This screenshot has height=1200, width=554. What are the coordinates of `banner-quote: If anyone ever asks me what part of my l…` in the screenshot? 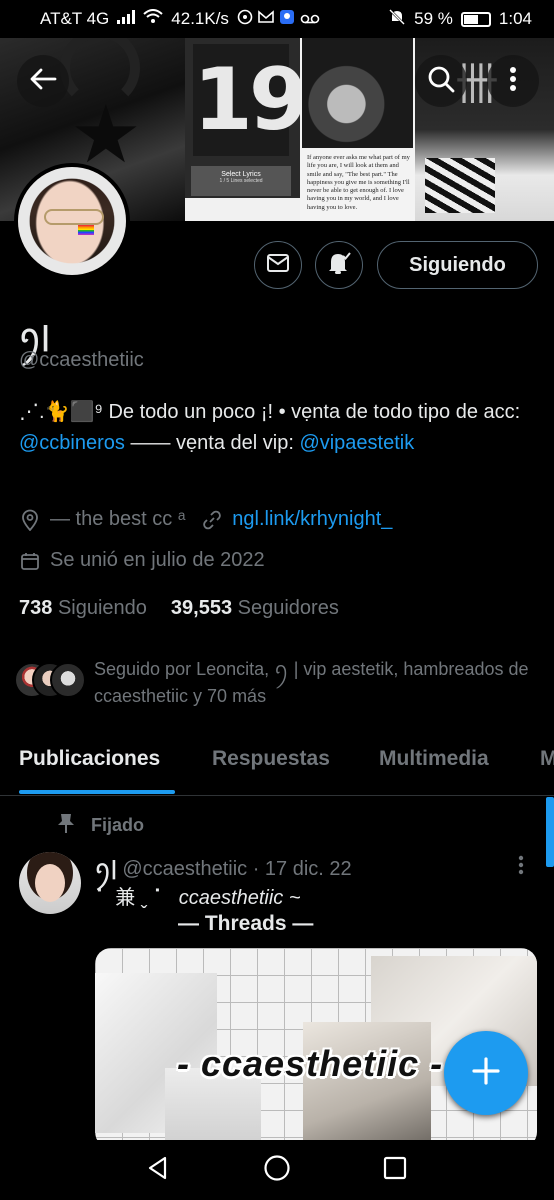 It's located at (358, 182).